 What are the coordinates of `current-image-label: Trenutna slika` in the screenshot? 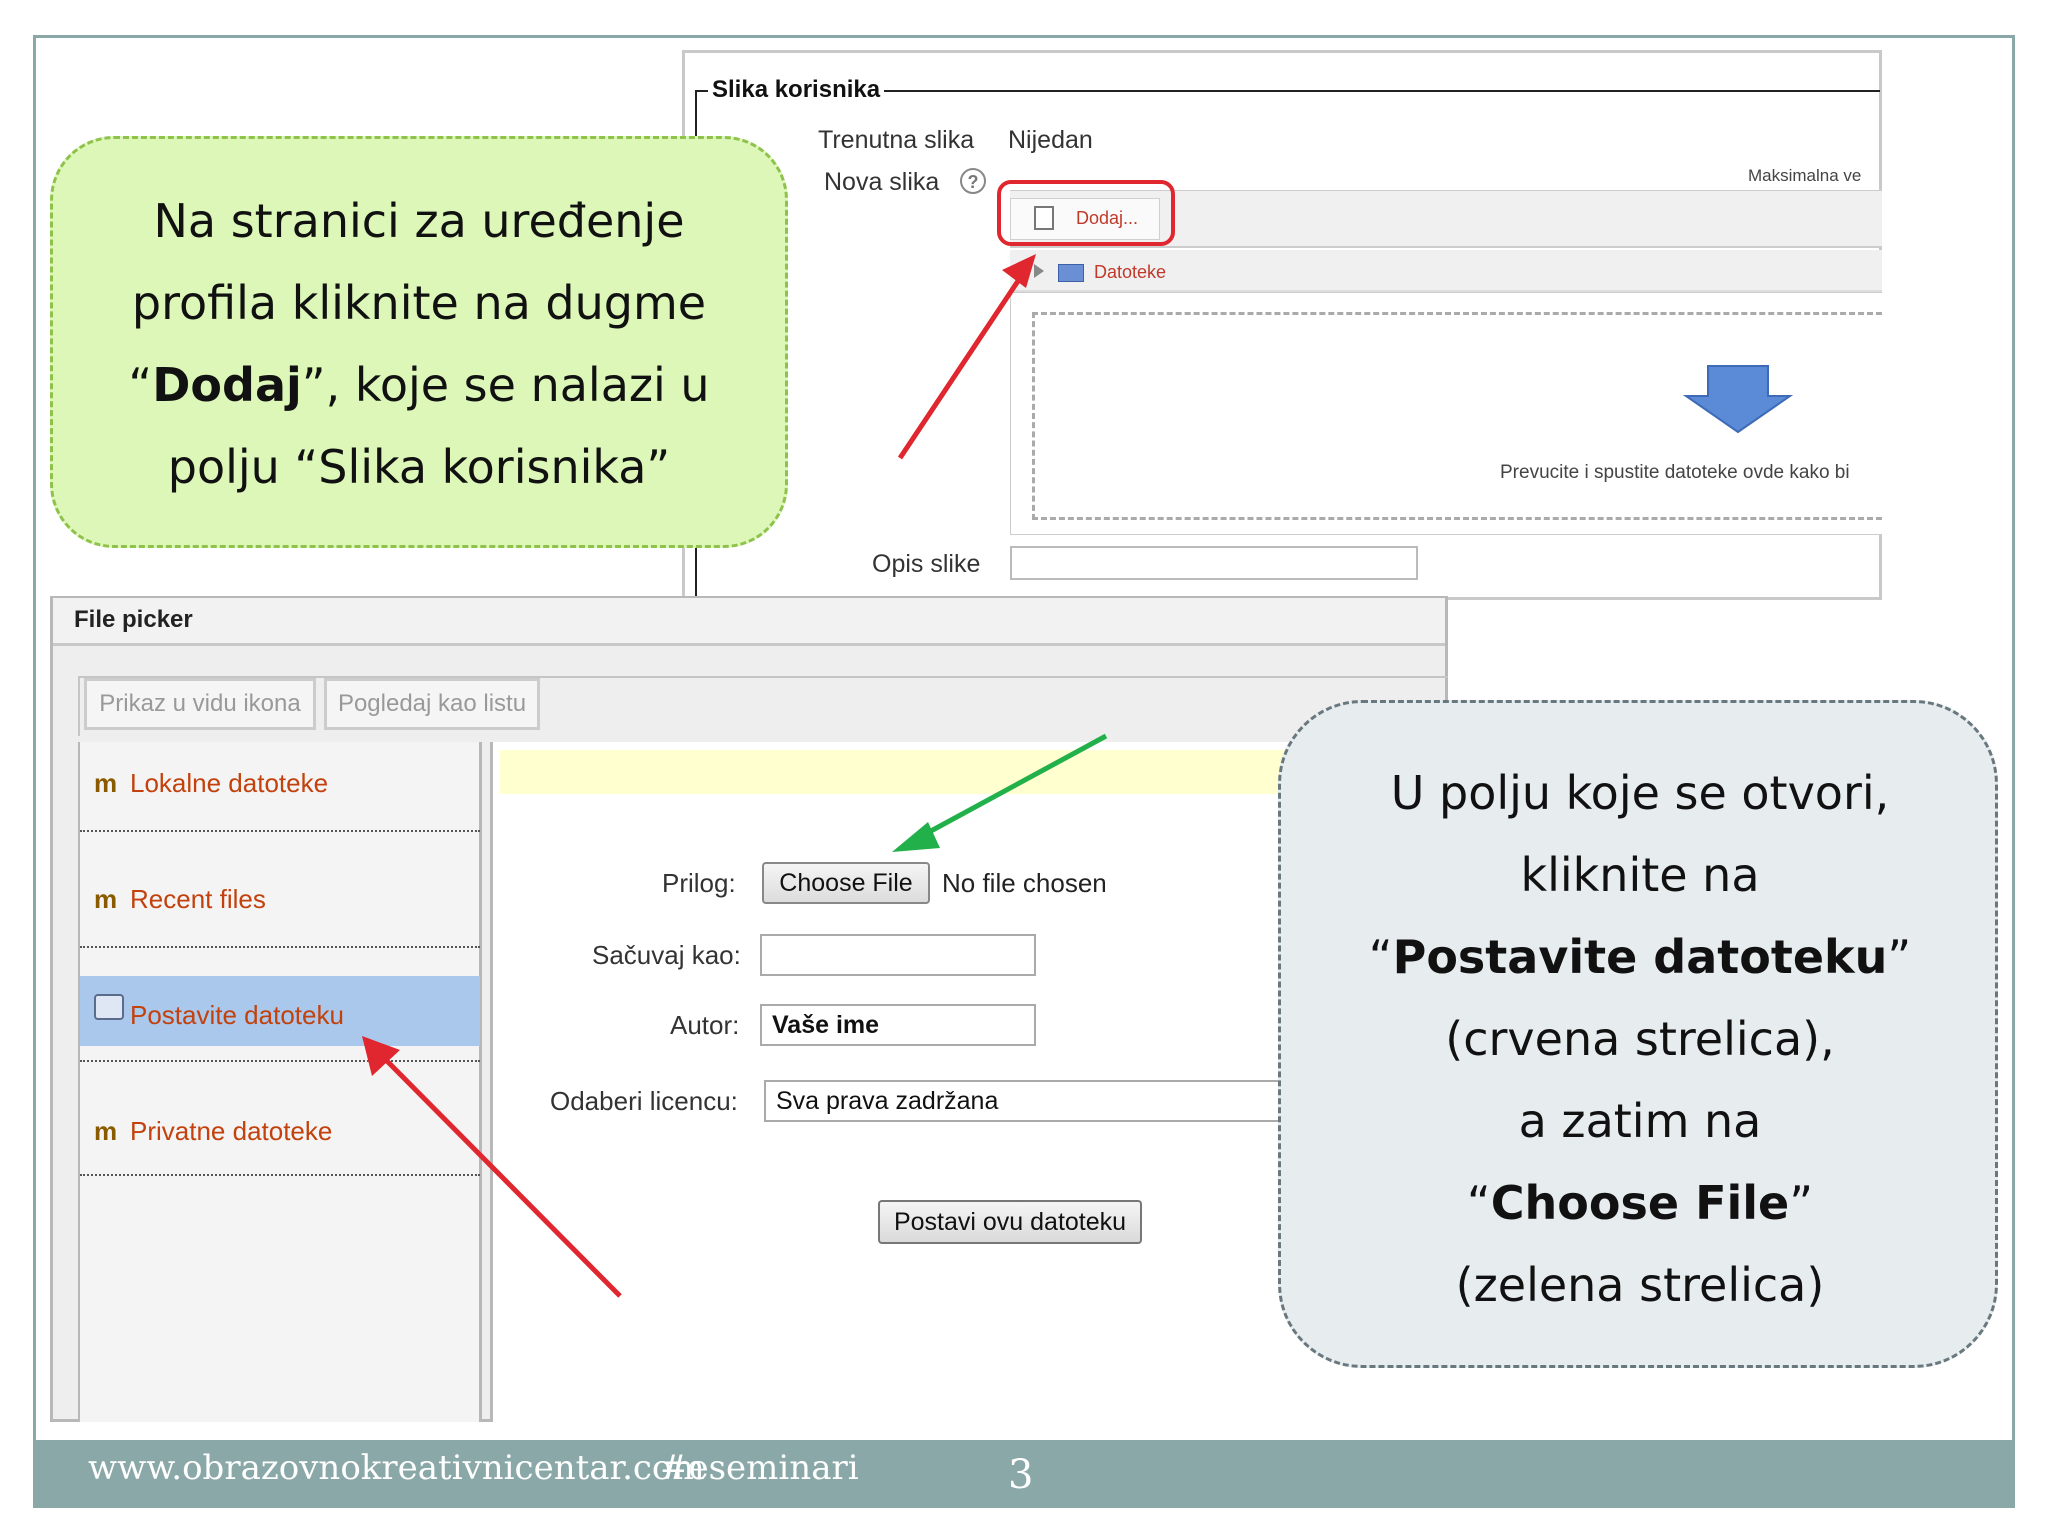 It's located at (896, 140).